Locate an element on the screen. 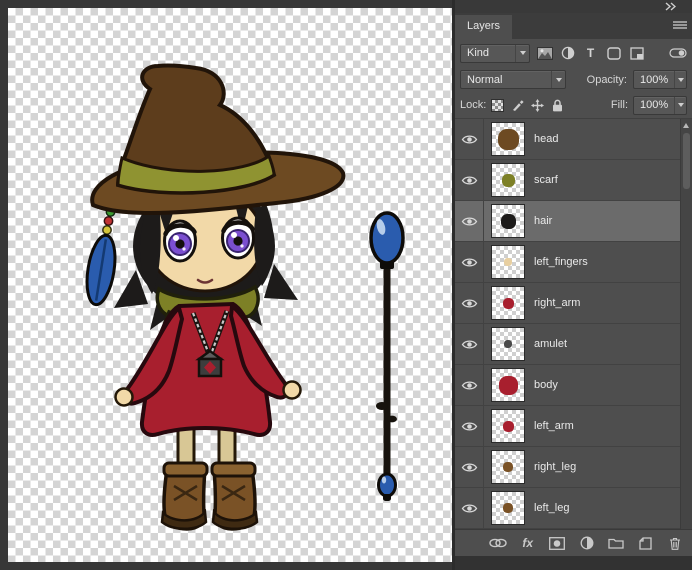  shape-icon is located at coordinates (613, 53).